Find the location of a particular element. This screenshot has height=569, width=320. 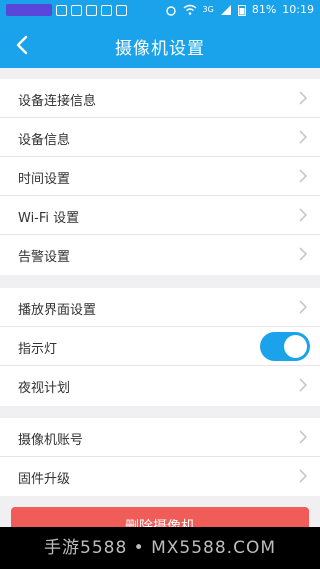

signal-text: 3G is located at coordinates (208, 9).